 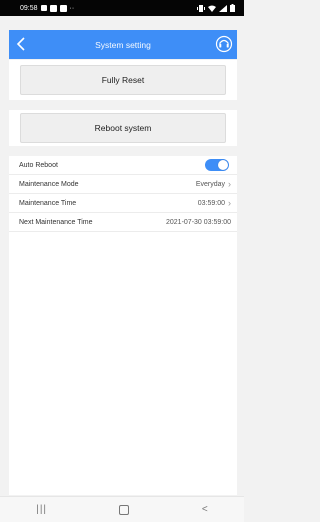 What do you see at coordinates (41, 509) in the screenshot?
I see `recent-apps-icon: |||` at bounding box center [41, 509].